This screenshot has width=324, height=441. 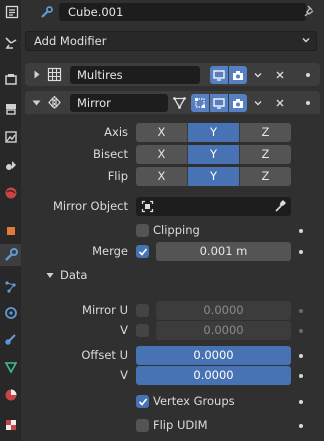 I want to click on output-tab, so click(x=10, y=109).